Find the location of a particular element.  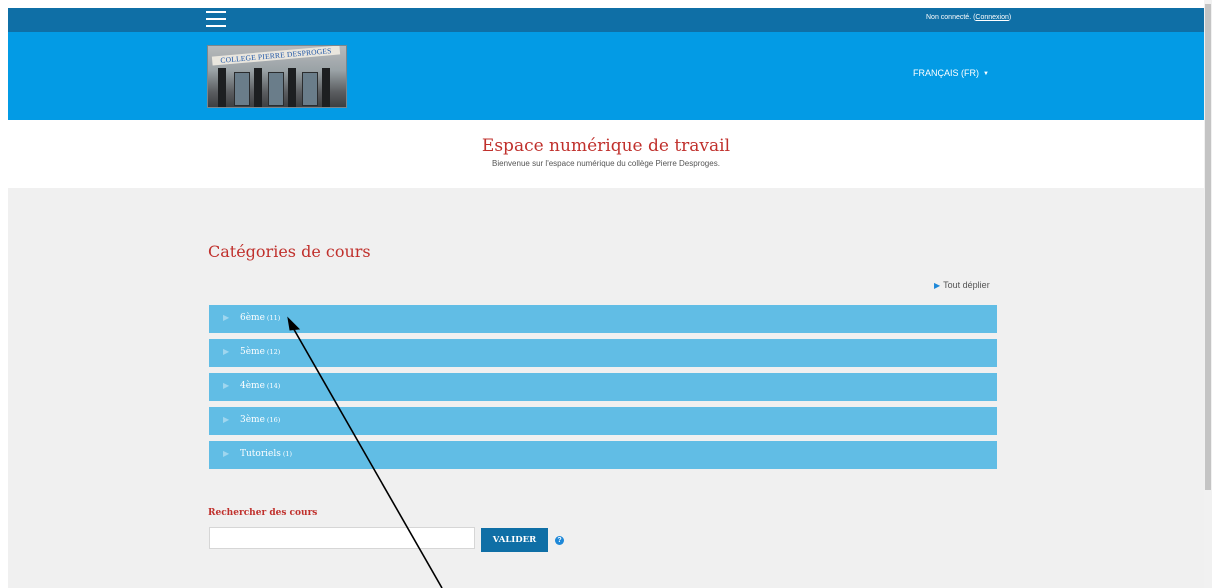

category-item: ▶ 4ème (14) is located at coordinates (603, 387).